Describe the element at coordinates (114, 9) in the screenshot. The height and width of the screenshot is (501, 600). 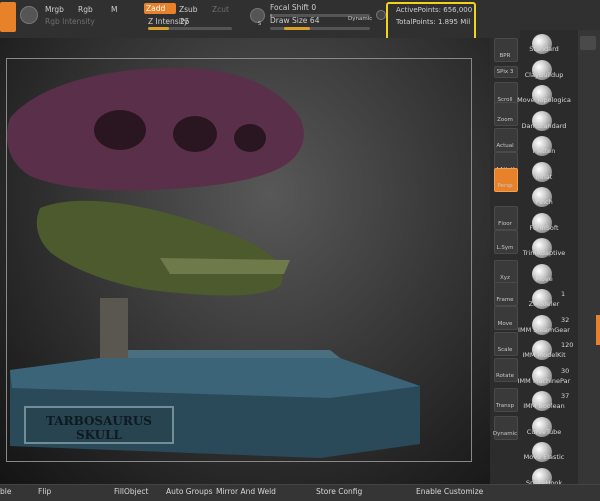
I see `m-button: M` at that location.